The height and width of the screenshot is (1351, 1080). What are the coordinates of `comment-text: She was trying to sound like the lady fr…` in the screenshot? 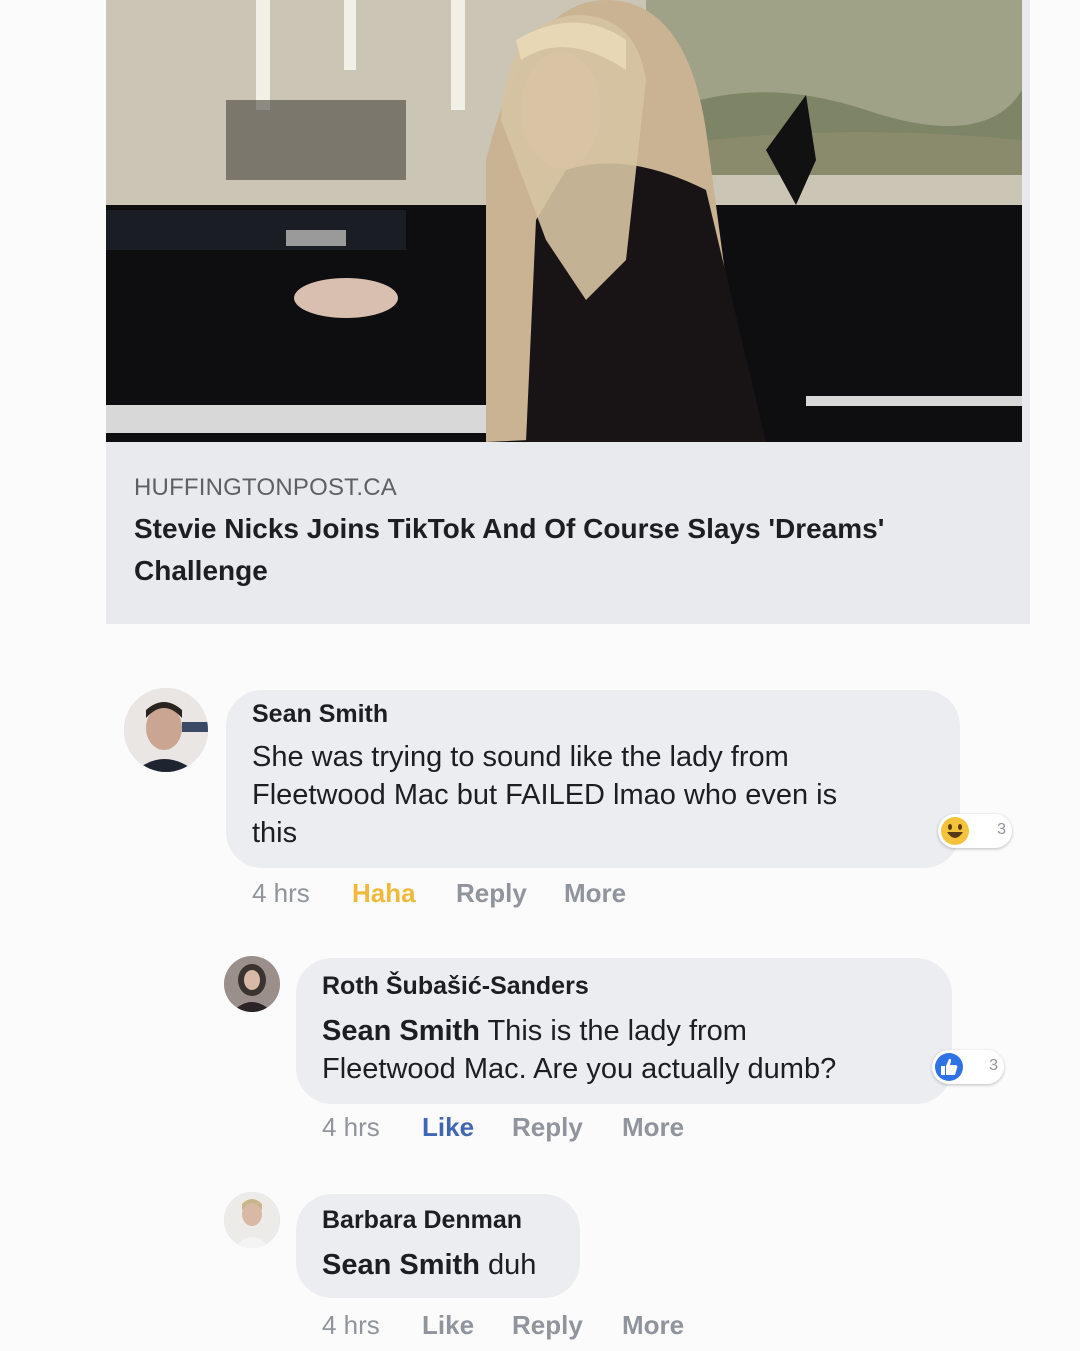 It's located at (597, 795).